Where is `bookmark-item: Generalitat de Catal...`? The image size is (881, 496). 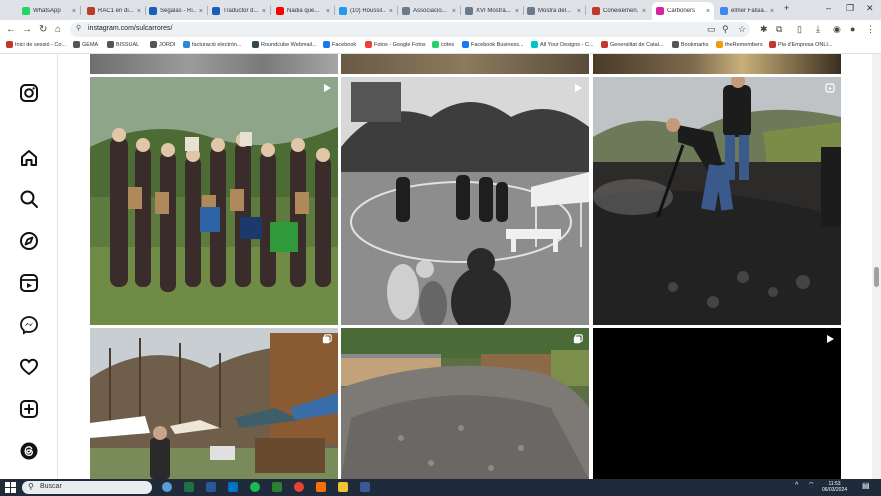
bookmark-item: Generalitat de Catal... is located at coordinates (632, 44).